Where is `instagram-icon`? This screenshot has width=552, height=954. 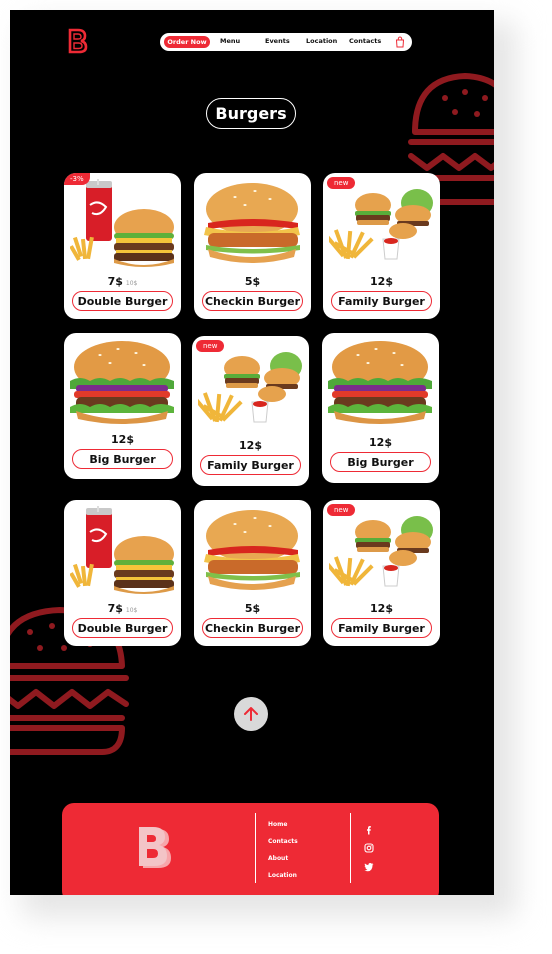
instagram-icon is located at coordinates (369, 848).